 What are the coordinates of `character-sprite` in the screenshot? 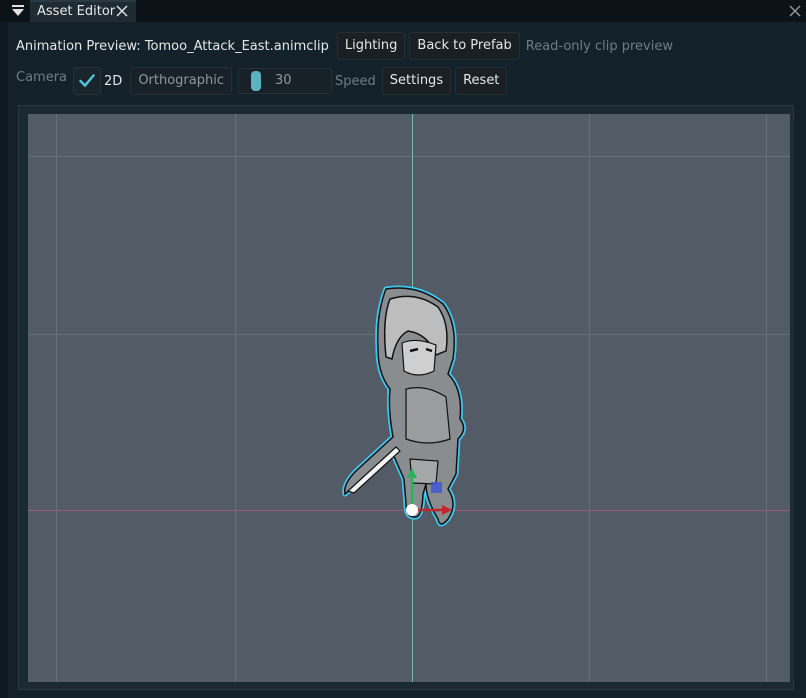 It's located at (398, 409).